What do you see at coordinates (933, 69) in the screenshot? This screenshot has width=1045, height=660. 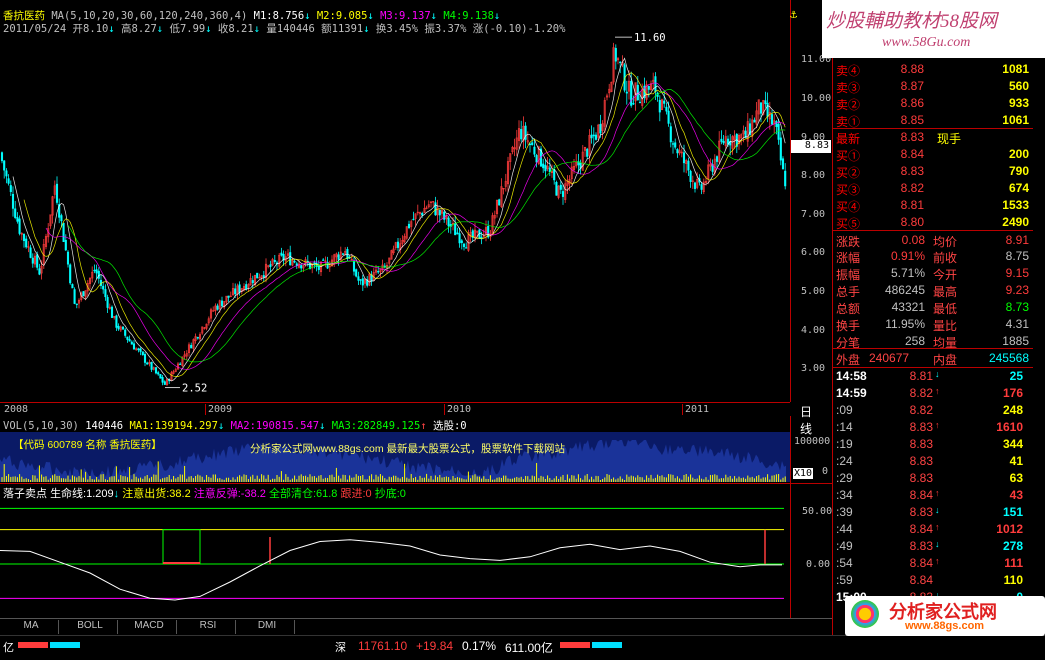 I see `ask-row: 卖④ 8.88 1081` at bounding box center [933, 69].